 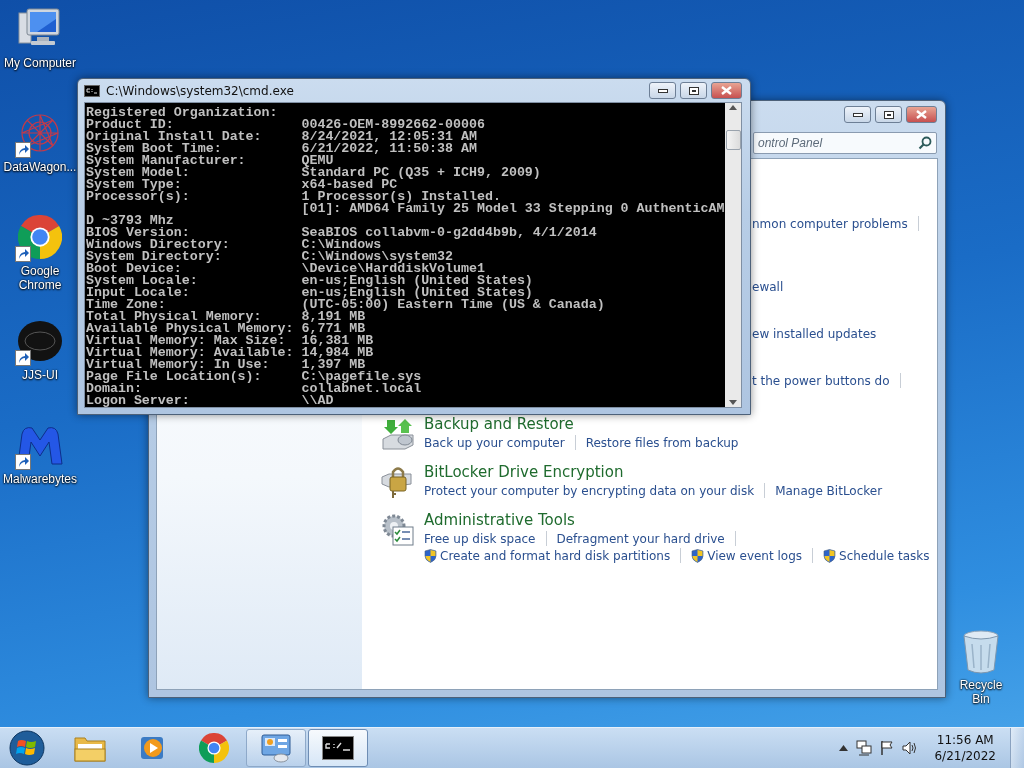 I want to click on console-line: Virtual Memory: Max Size: 16,381 MB, so click(x=230, y=341).